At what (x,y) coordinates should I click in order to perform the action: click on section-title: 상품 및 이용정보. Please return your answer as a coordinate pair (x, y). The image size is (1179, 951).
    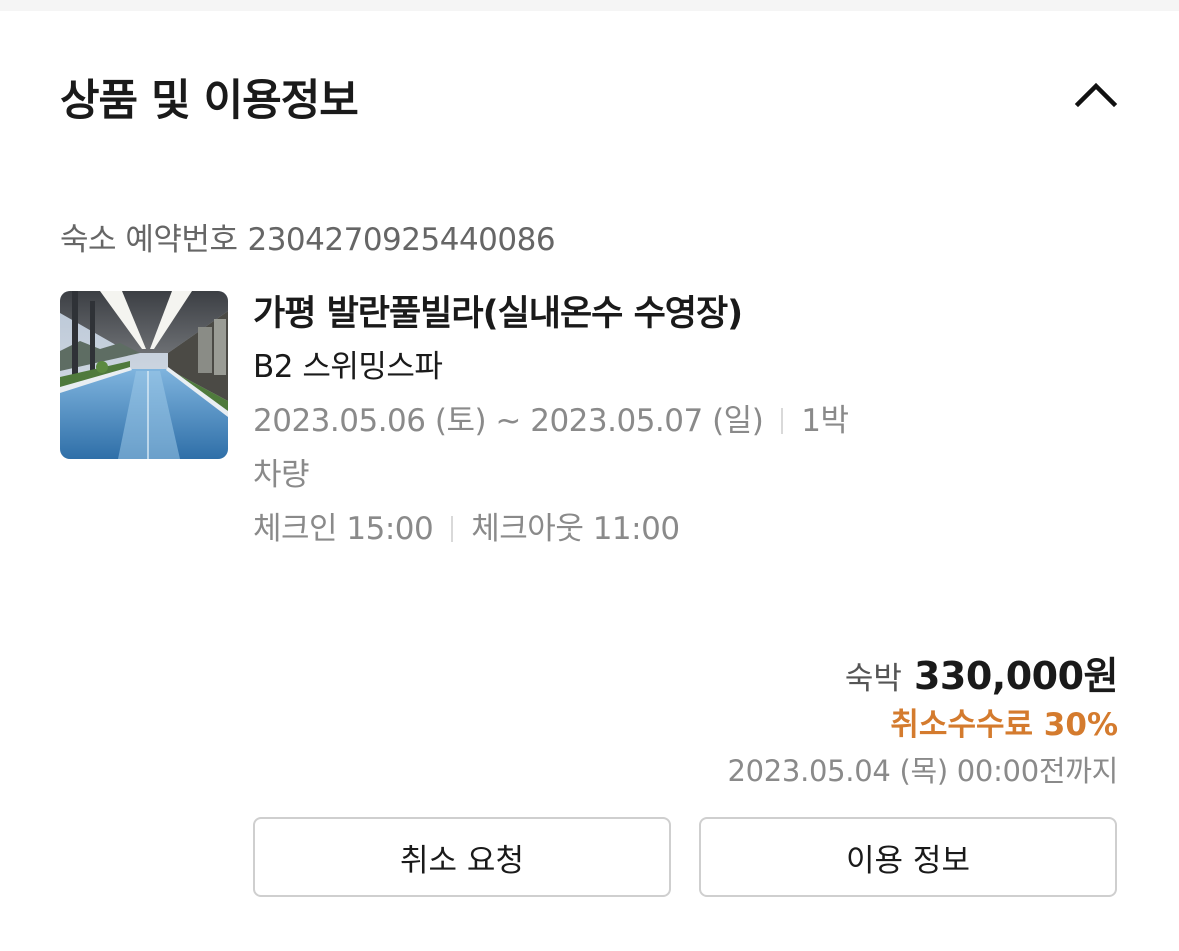
    Looking at the image, I should click on (209, 101).